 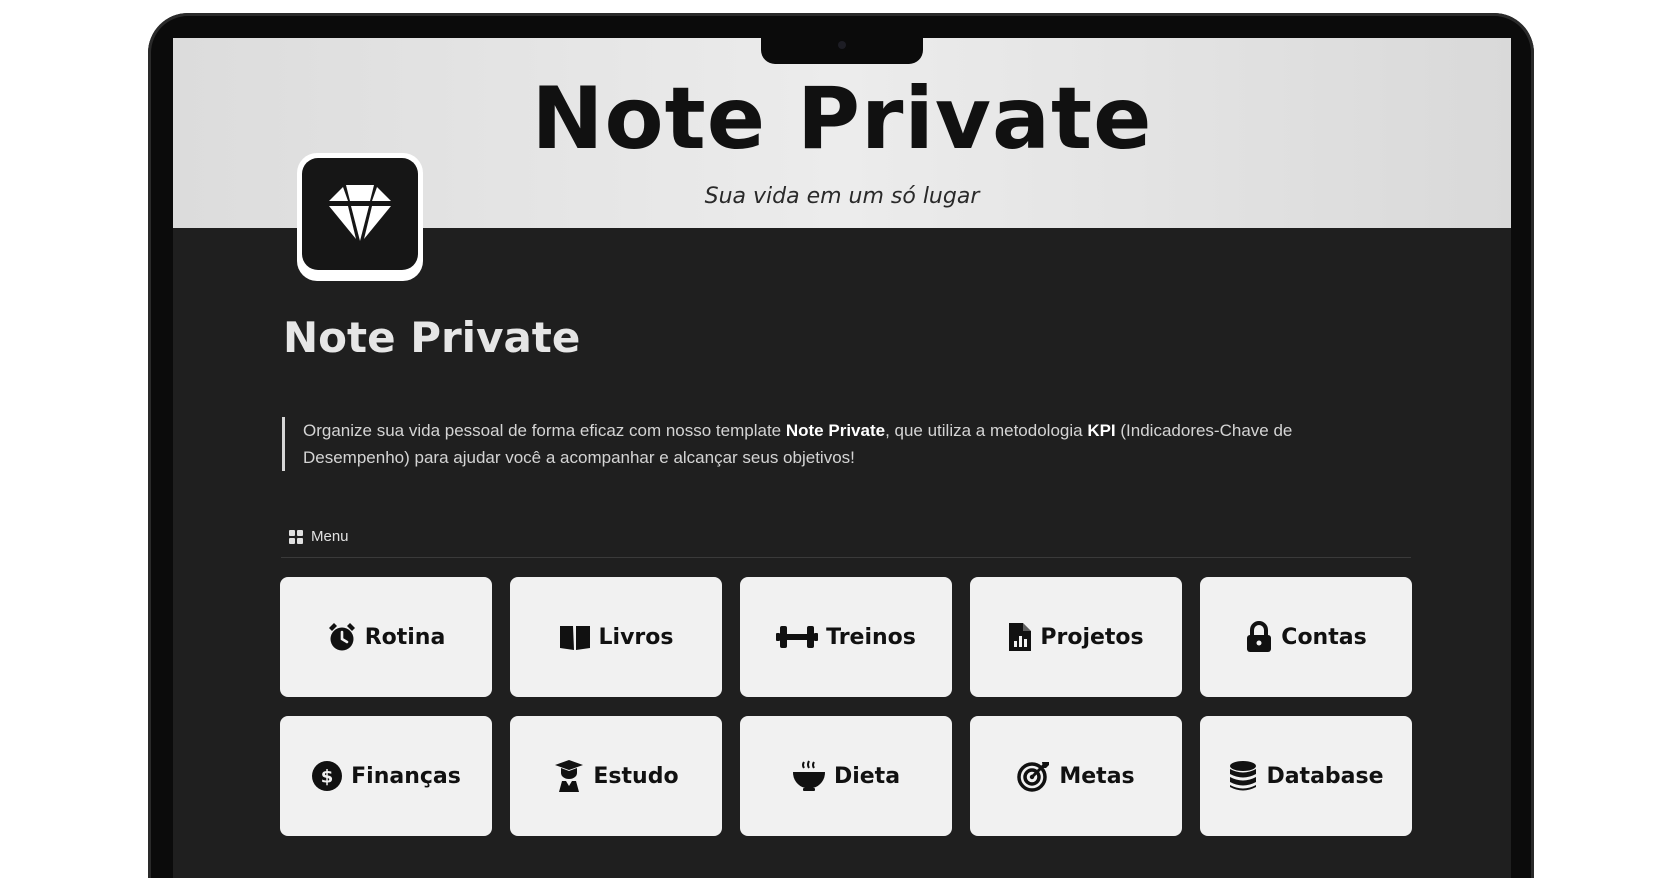 I want to click on menu-card-database: Database, so click(x=1306, y=776).